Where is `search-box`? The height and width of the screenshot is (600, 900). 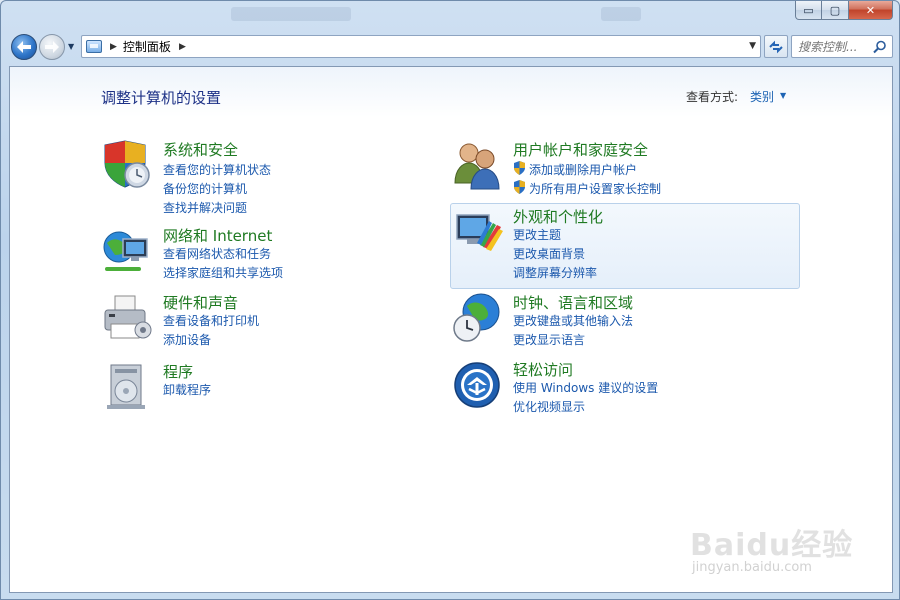
search-box is located at coordinates (842, 46).